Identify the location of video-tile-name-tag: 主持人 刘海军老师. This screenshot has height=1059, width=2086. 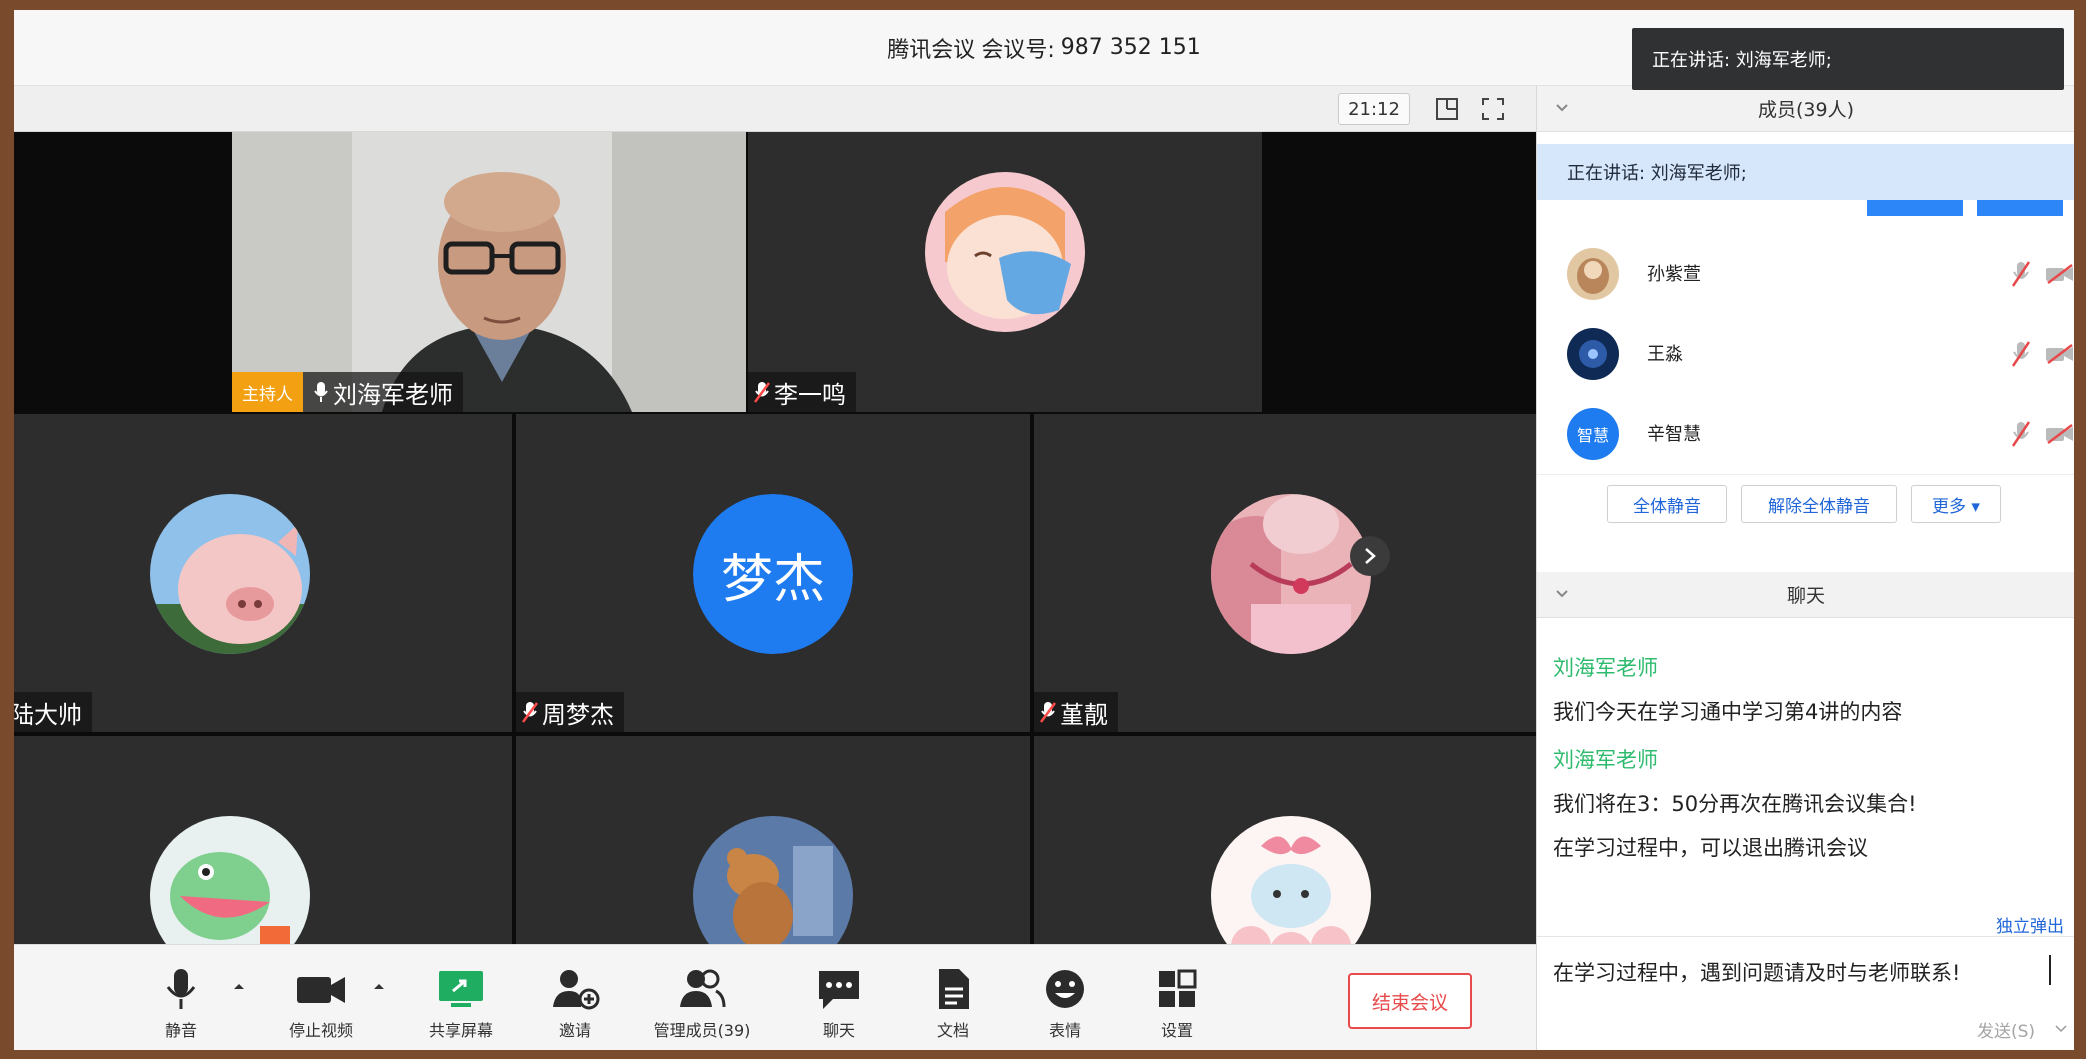
(347, 392).